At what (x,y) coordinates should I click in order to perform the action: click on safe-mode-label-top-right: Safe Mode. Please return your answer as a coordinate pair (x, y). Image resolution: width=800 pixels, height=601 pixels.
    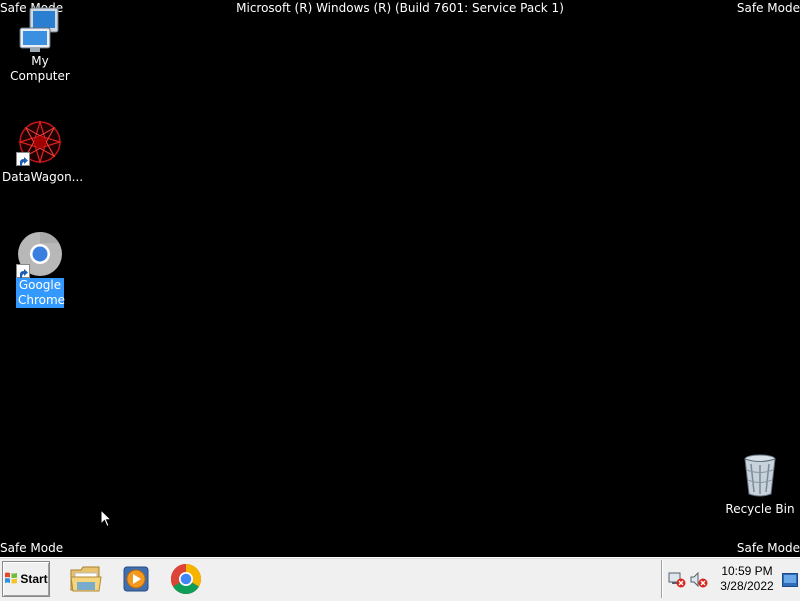
    Looking at the image, I should click on (768, 8).